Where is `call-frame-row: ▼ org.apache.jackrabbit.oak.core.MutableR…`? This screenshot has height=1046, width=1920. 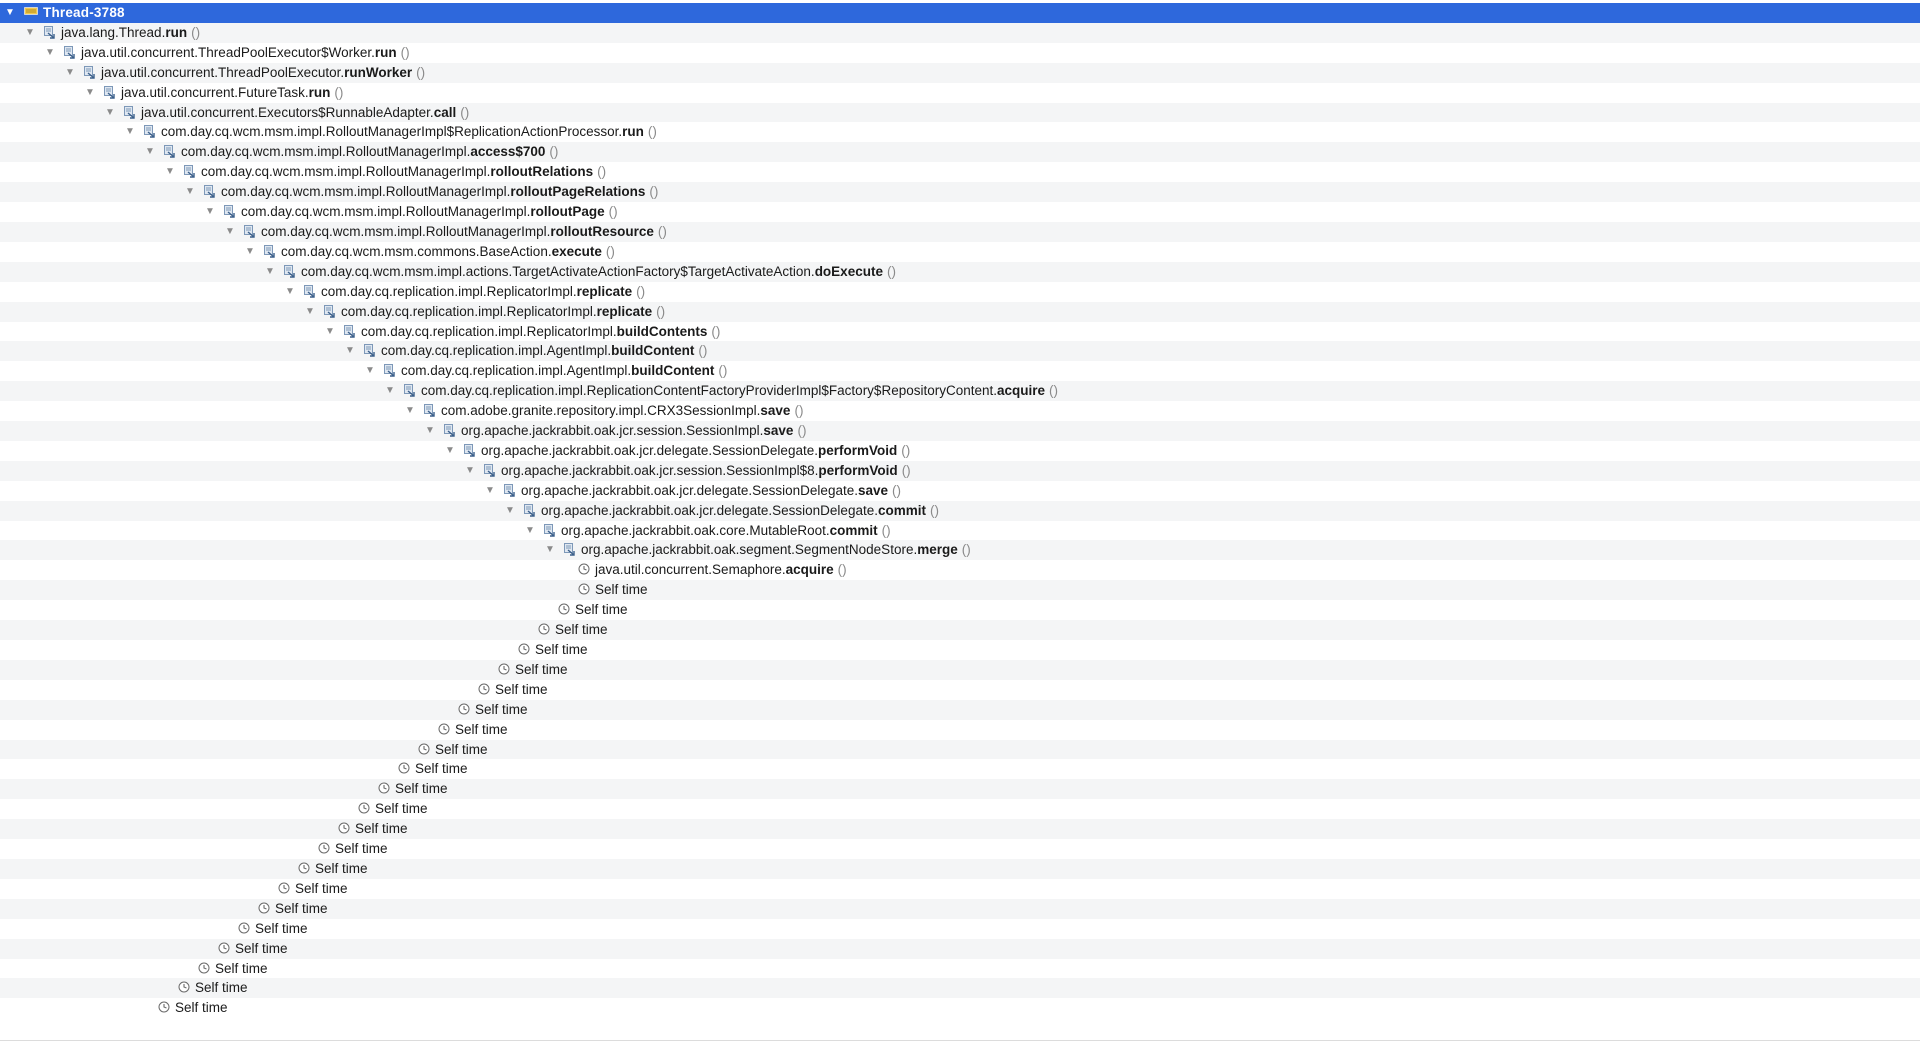
call-frame-row: ▼ org.apache.jackrabbit.oak.core.MutableR… is located at coordinates (960, 531).